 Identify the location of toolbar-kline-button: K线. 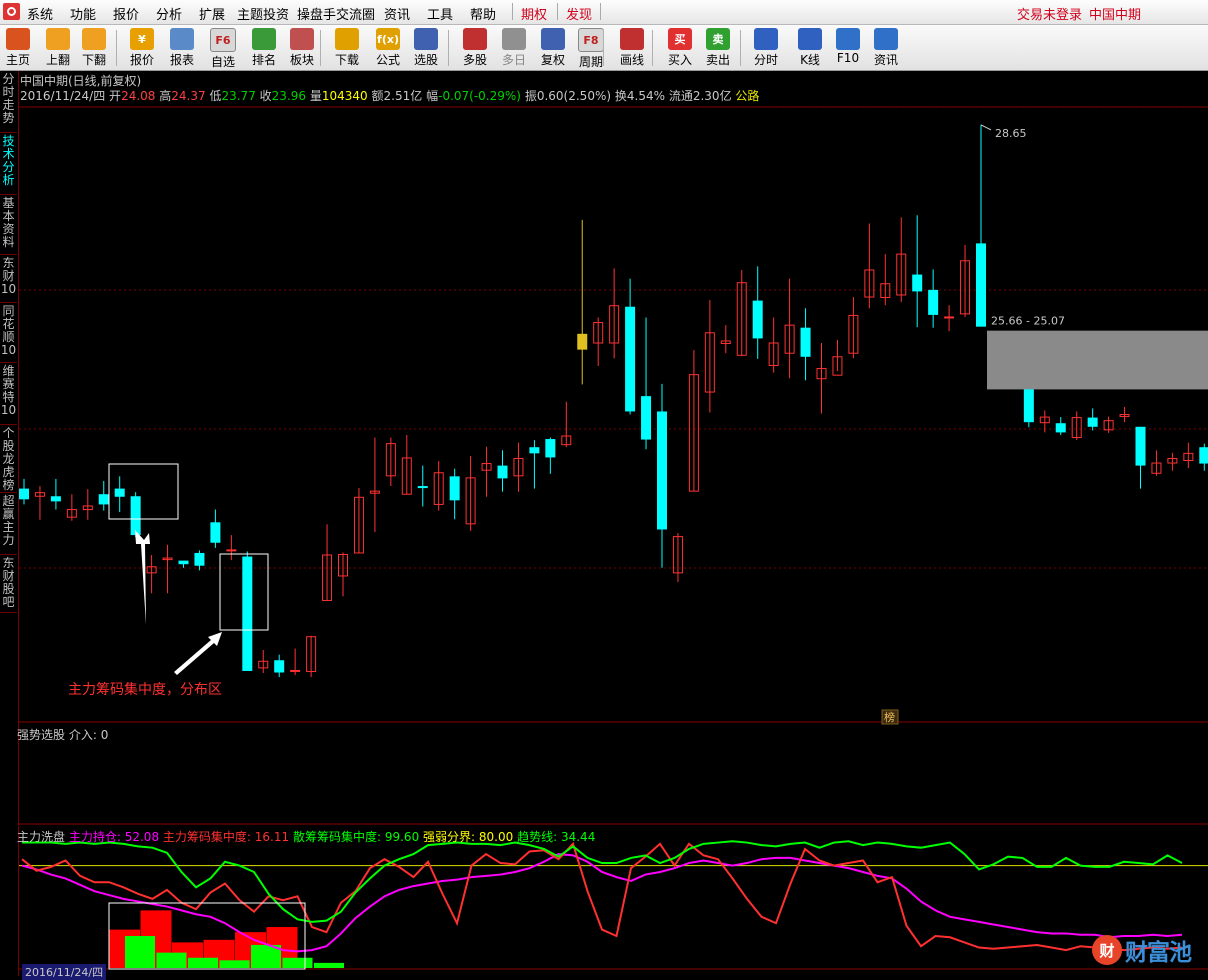
(810, 48).